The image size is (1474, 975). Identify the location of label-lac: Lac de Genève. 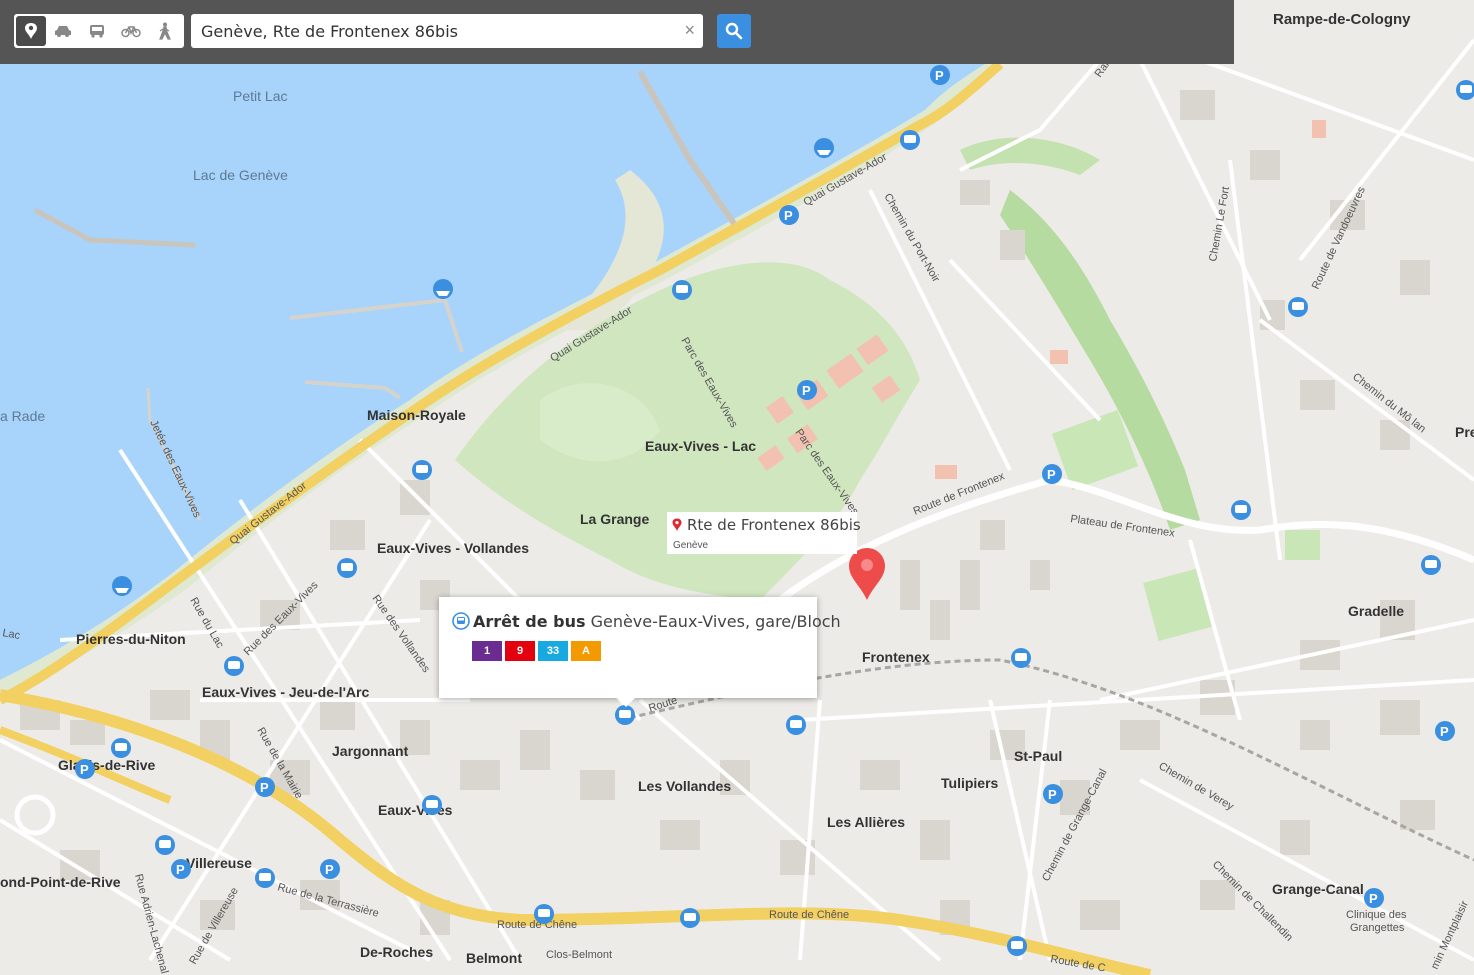
(240, 175).